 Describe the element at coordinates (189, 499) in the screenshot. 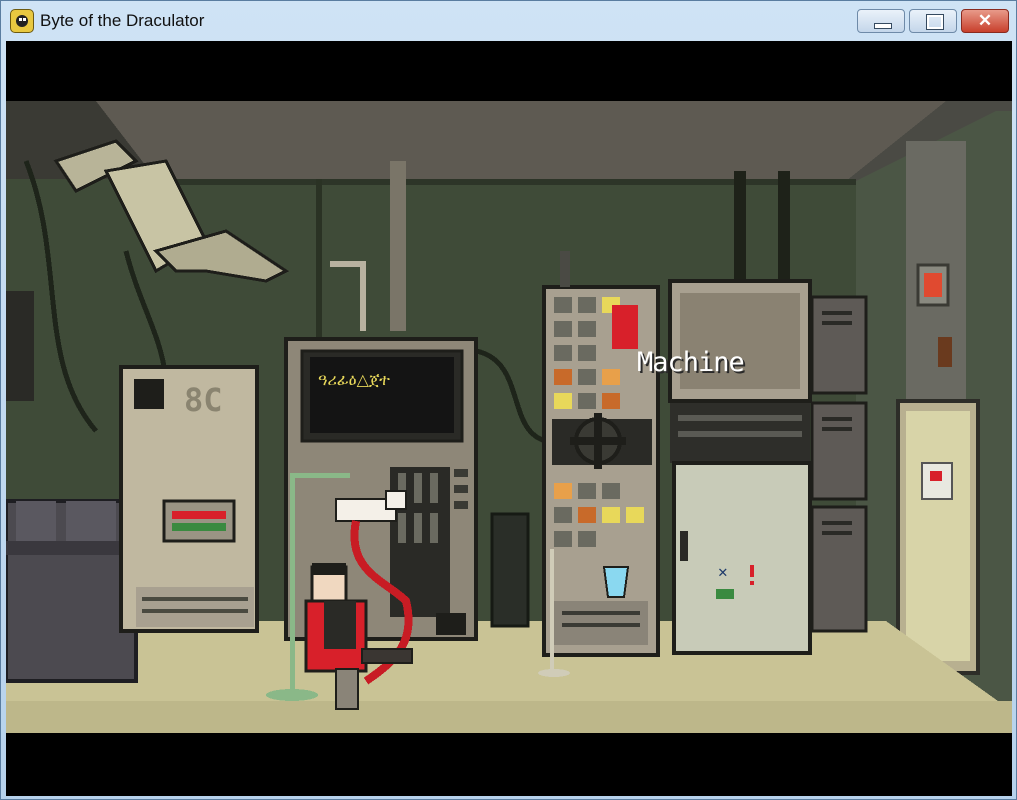

I see `computer-cabinet-8c: 8C` at that location.